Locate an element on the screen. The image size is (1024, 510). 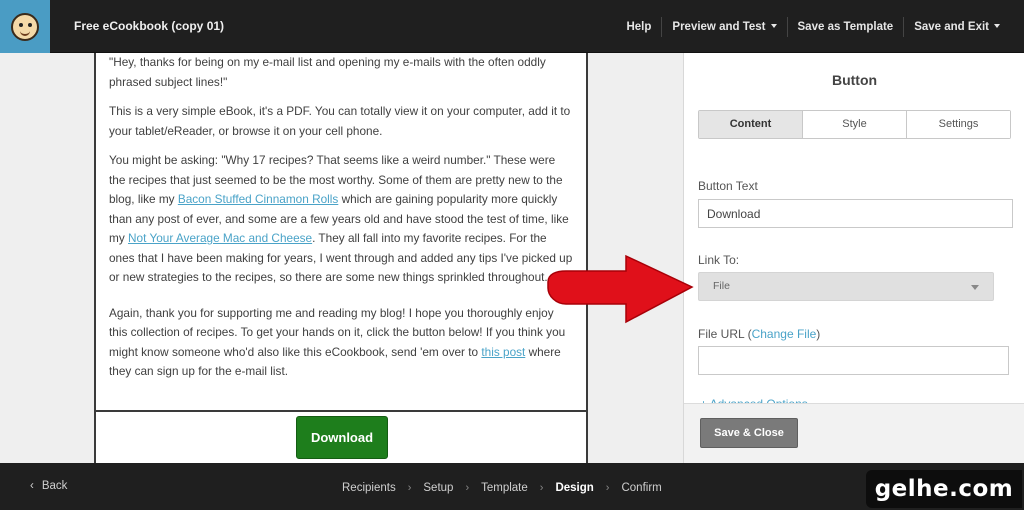
save-and-exit-dropdown: Save and Exit is located at coordinates (956, 26).